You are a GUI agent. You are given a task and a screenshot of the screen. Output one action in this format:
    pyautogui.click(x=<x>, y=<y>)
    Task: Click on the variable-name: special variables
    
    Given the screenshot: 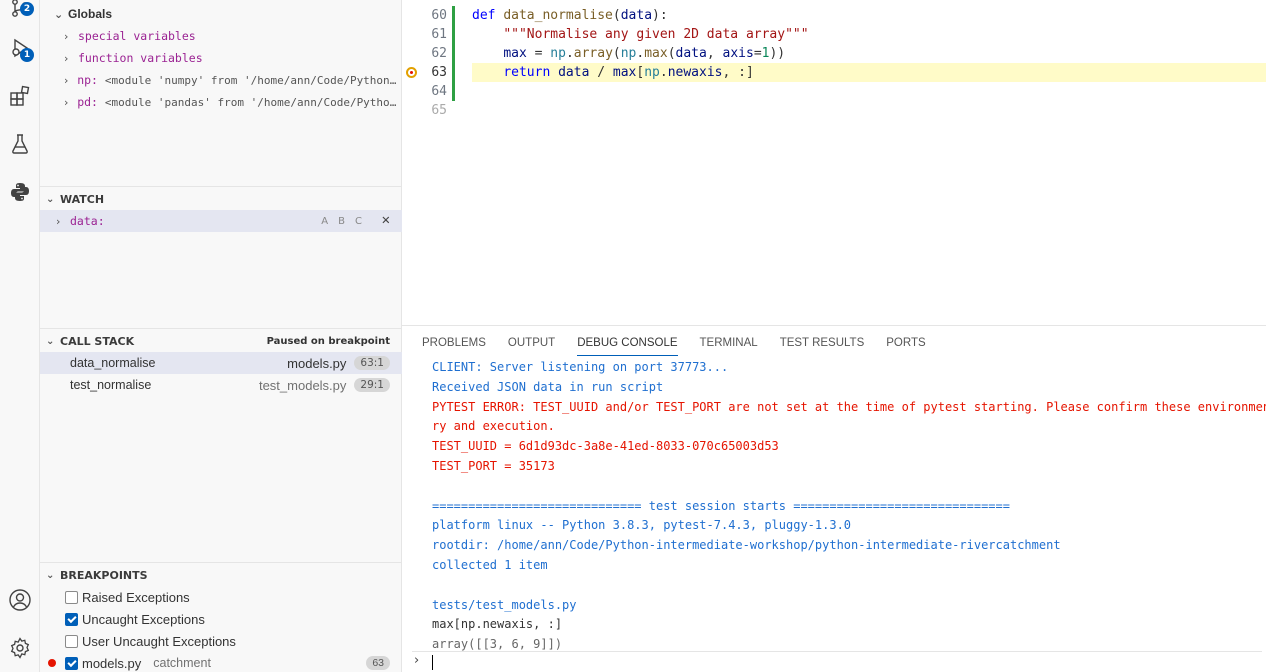 What is the action you would take?
    pyautogui.click(x=137, y=36)
    